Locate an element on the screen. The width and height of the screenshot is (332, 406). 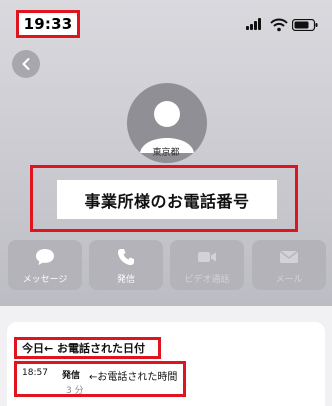
message-button: メッセージ is located at coordinates (45, 265).